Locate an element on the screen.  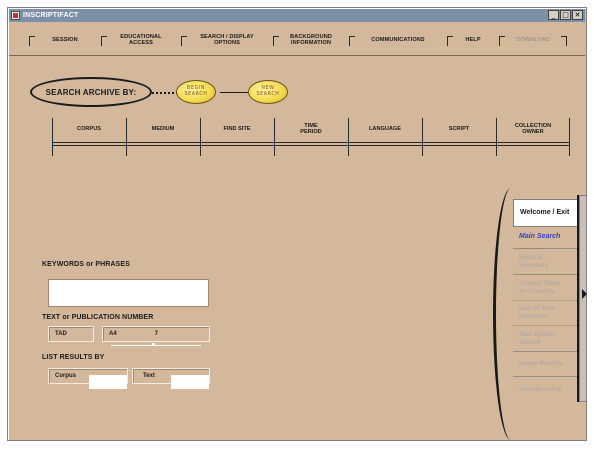
window-controls: _ □ ✕ is located at coordinates (565, 15).